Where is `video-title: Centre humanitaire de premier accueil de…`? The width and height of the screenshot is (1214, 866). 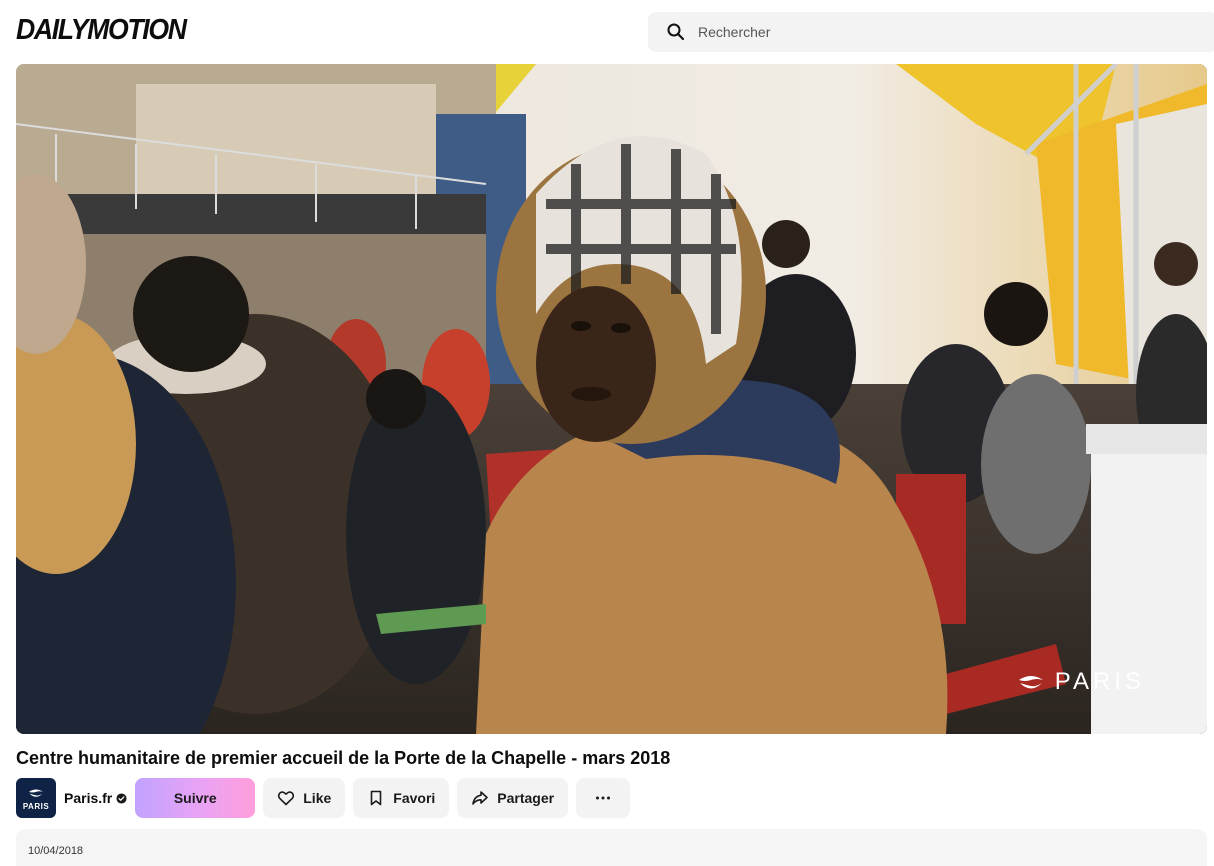
video-title: Centre humanitaire de premier accueil de… is located at coordinates (343, 758).